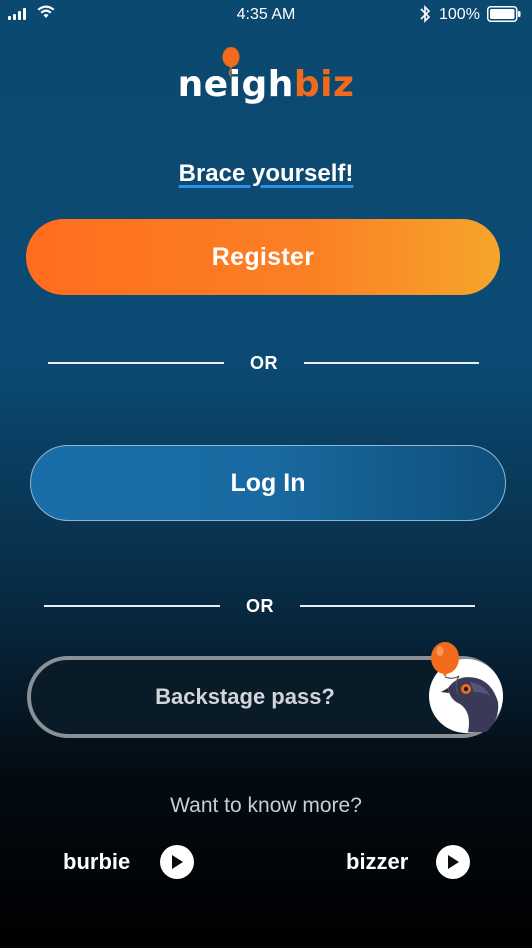 The width and height of the screenshot is (532, 948). I want to click on bluetooth-icon, so click(425, 14).